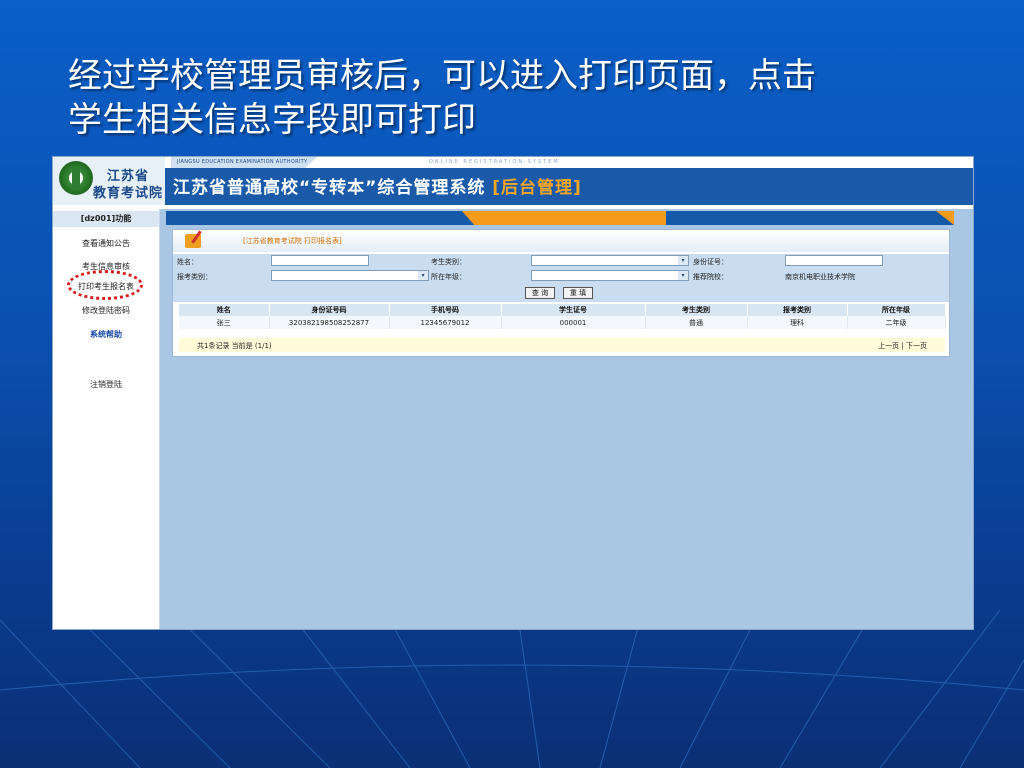  Describe the element at coordinates (272, 120) in the screenshot. I see `slide-title-line2: 学生相关信息字段即可打印` at that location.